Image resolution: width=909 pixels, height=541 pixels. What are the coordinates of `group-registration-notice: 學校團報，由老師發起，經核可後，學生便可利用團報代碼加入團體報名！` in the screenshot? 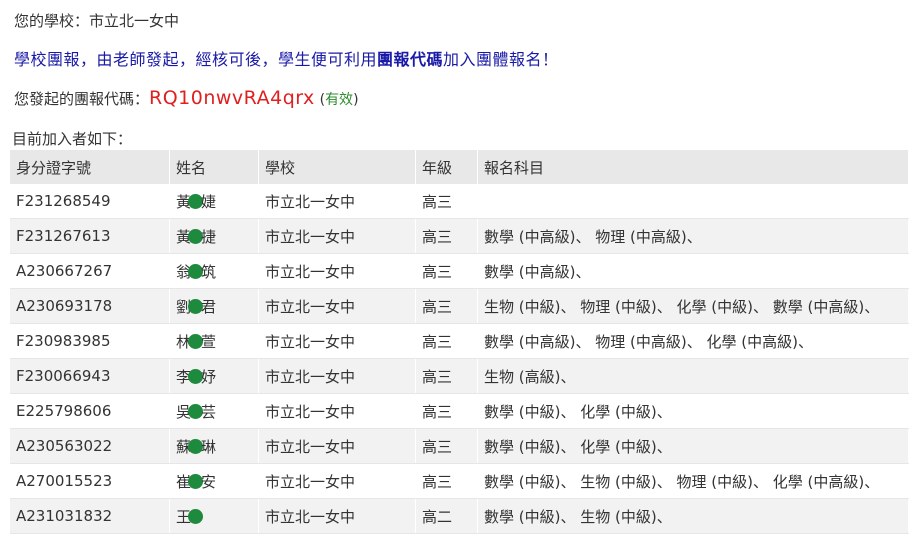 It's located at (286, 58).